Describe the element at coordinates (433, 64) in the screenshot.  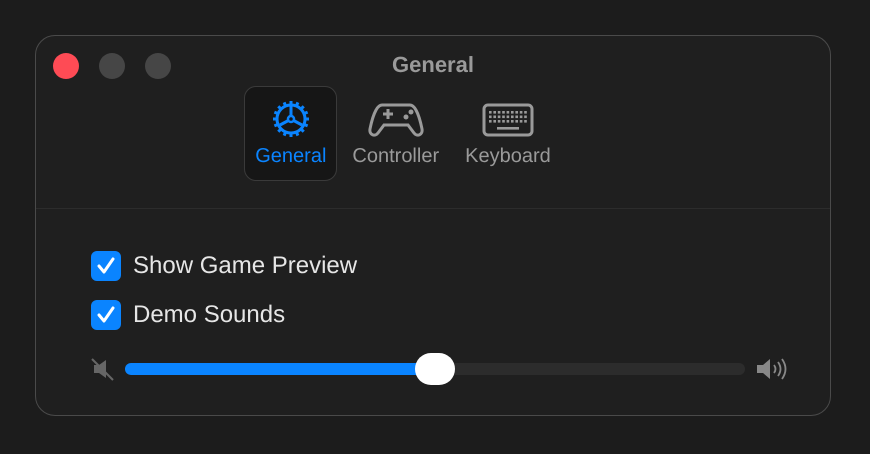
I see `window-title: General` at that location.